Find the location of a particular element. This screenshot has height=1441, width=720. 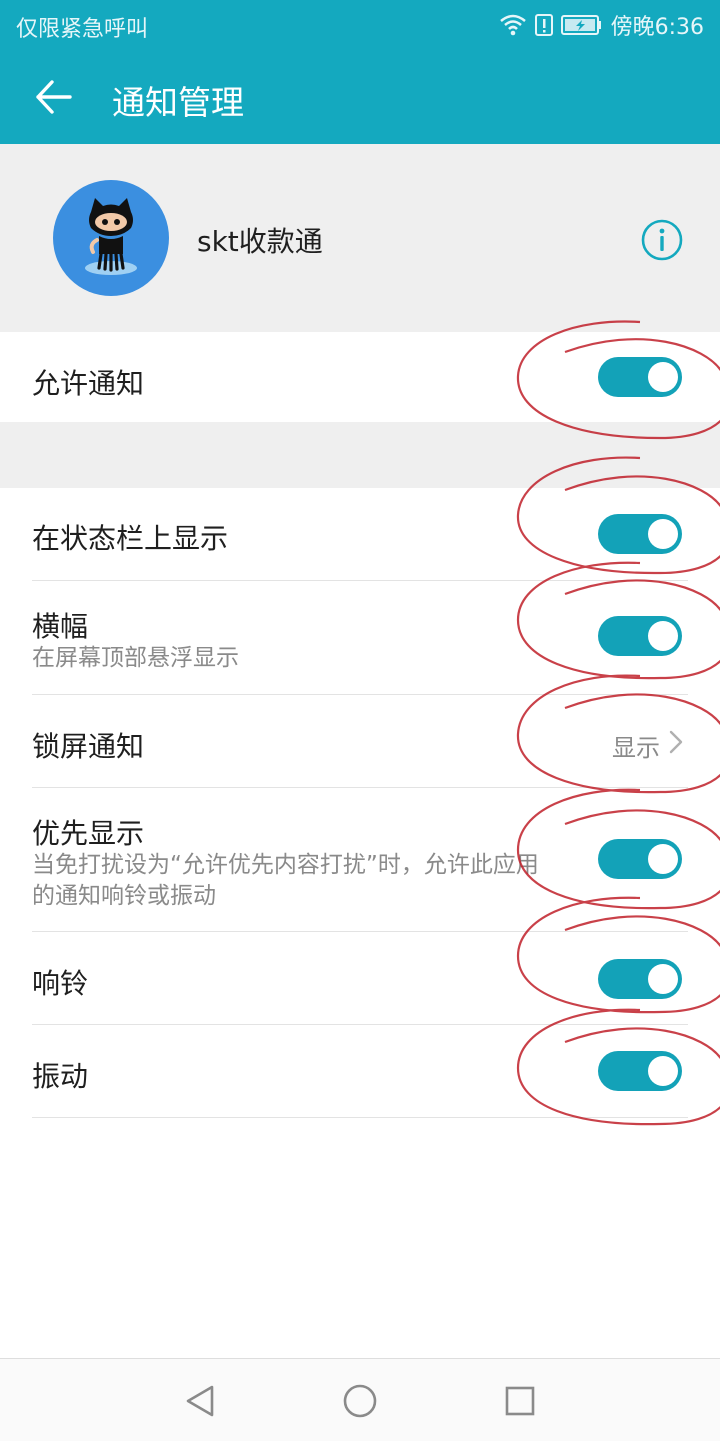

chevron-right-icon is located at coordinates (676, 742).